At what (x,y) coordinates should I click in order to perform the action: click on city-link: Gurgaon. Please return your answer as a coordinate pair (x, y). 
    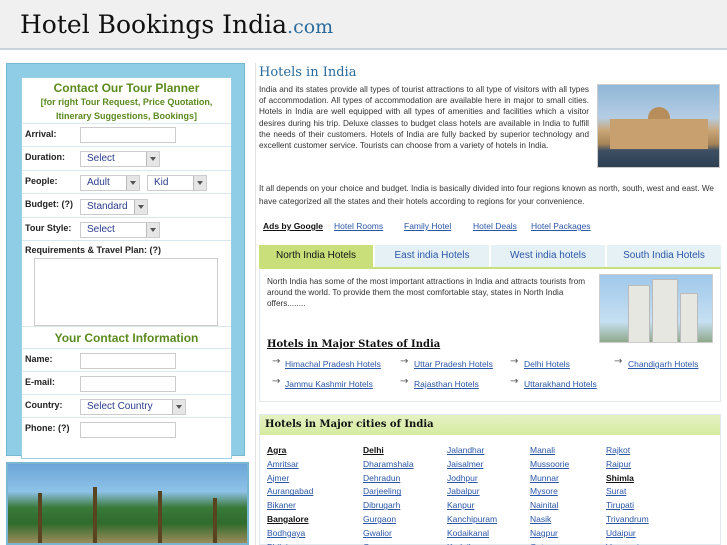
    Looking at the image, I should click on (379, 519).